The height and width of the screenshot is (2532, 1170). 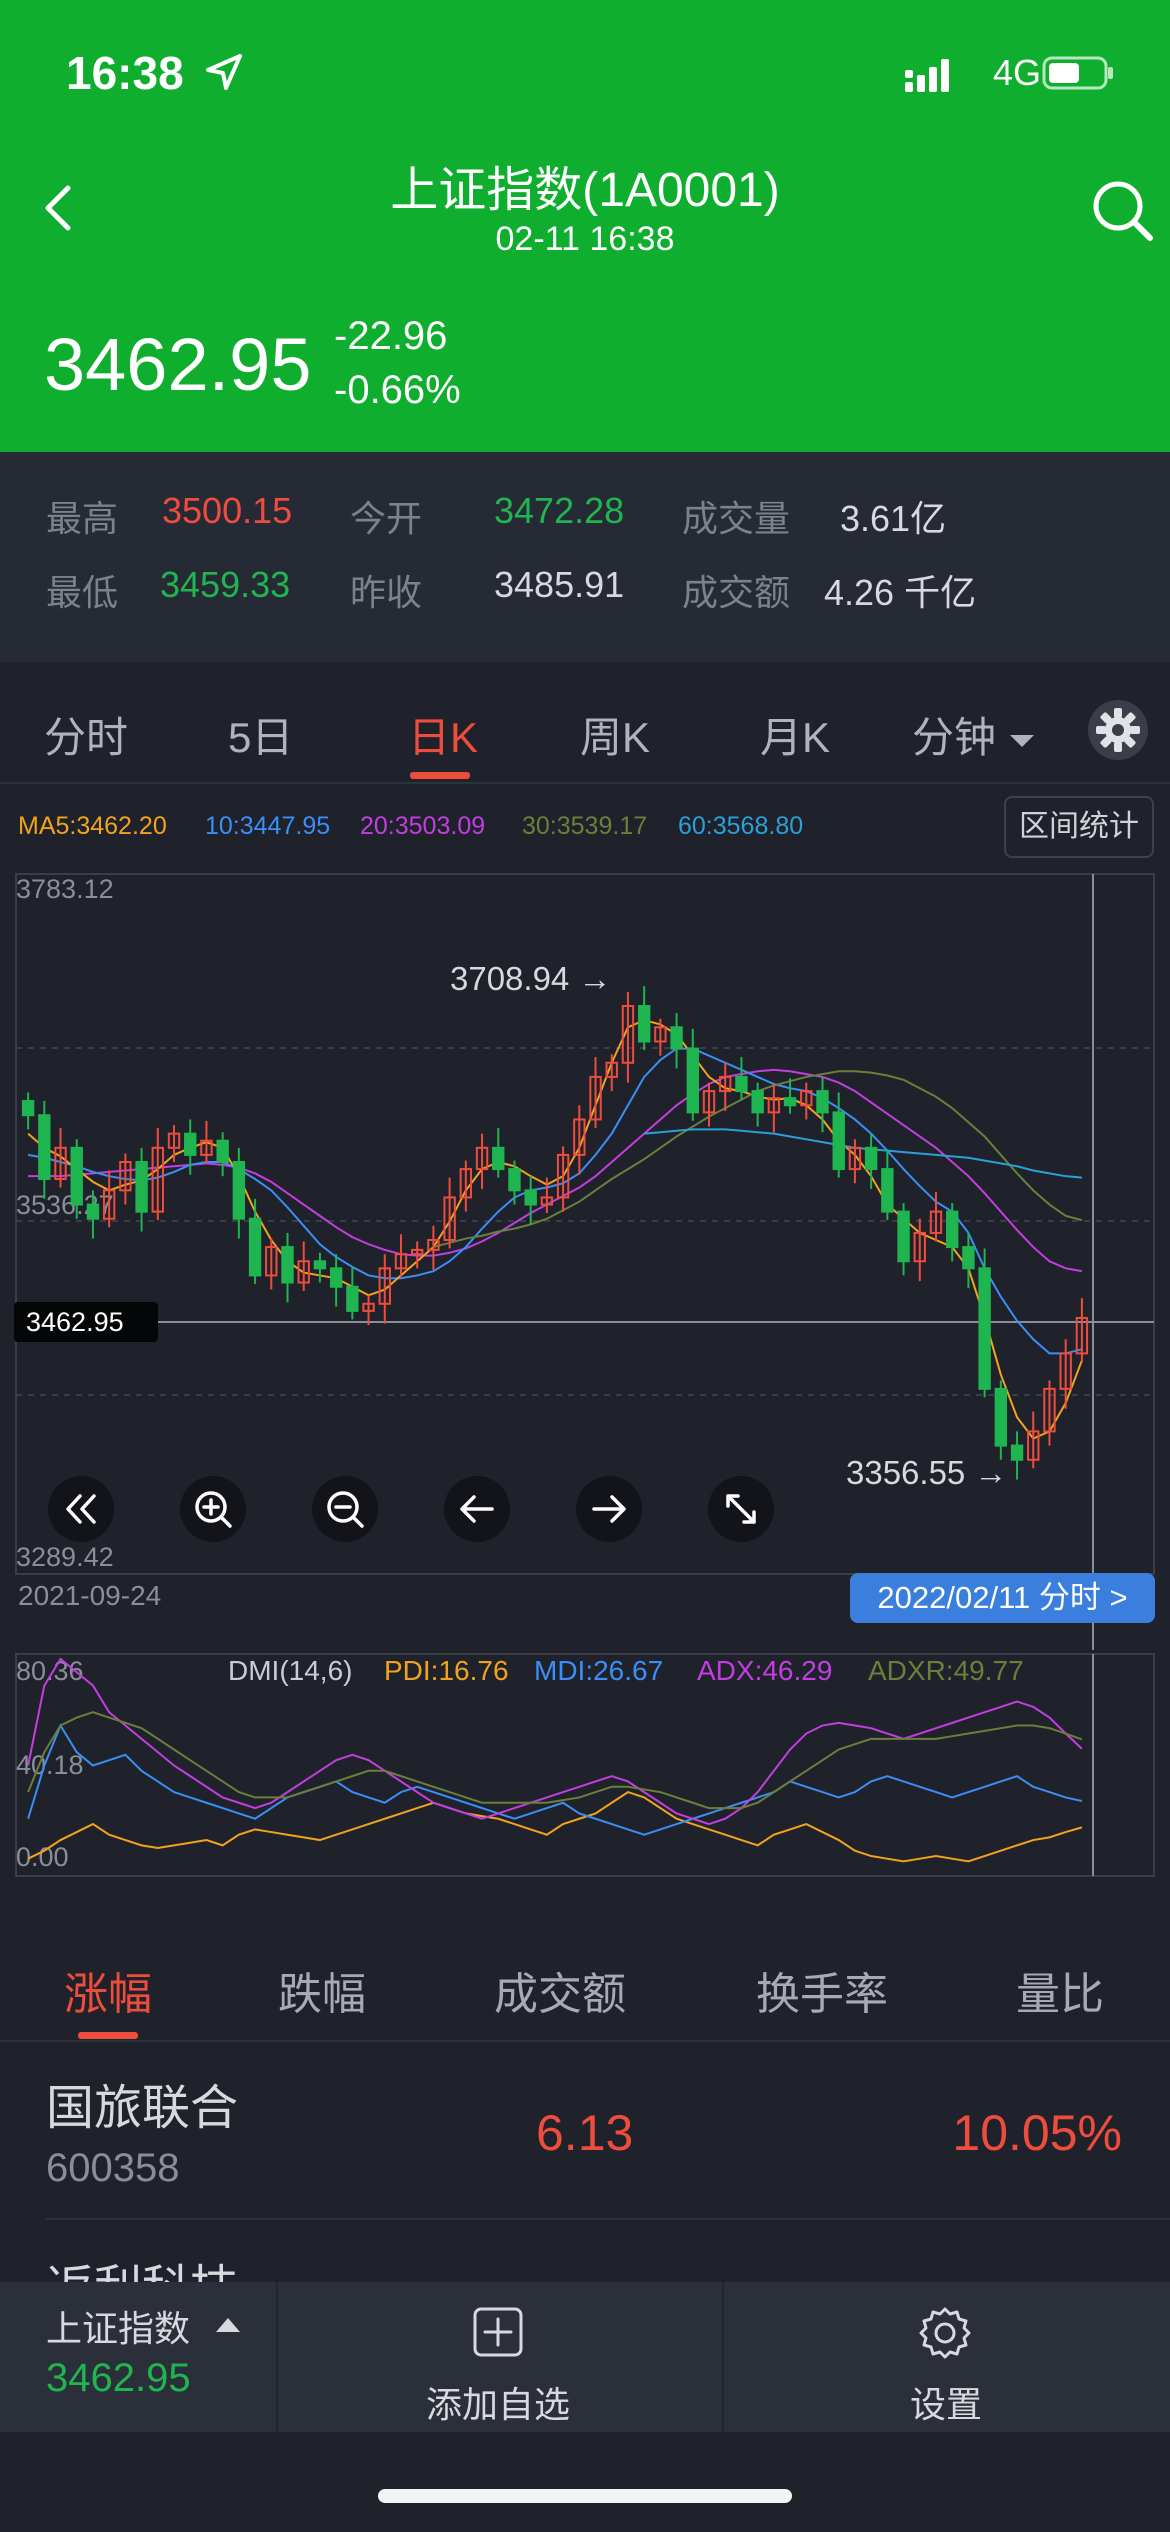 I want to click on arrow-left-icon, so click(x=477, y=1509).